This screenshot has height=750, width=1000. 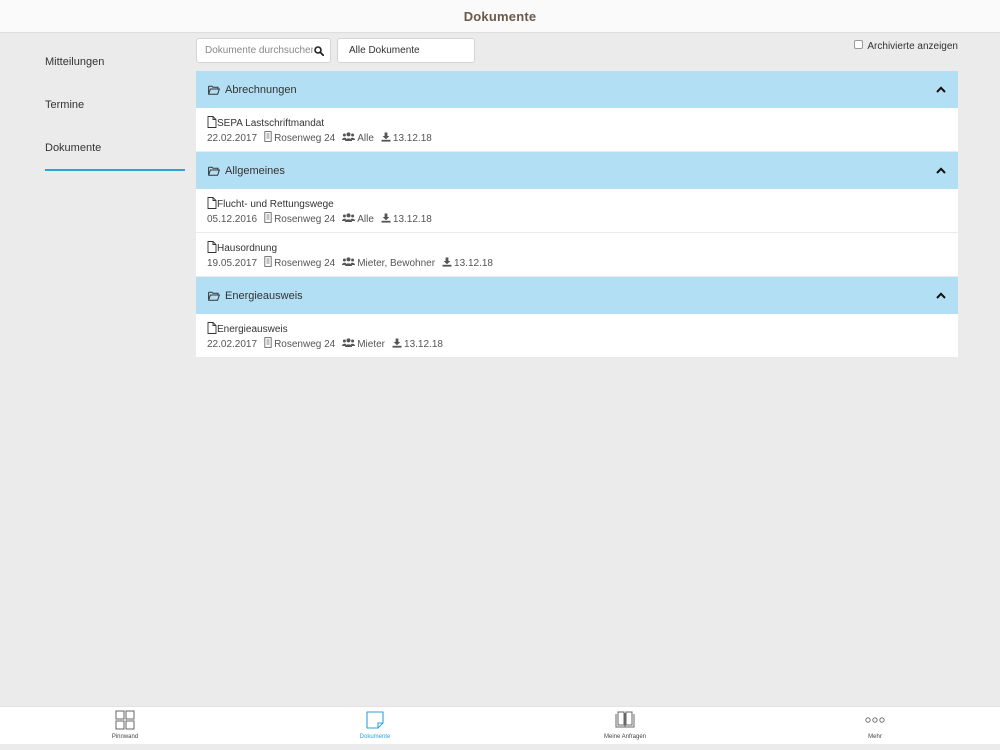 What do you see at coordinates (65, 104) in the screenshot?
I see `sidebar-item-label: Termine` at bounding box center [65, 104].